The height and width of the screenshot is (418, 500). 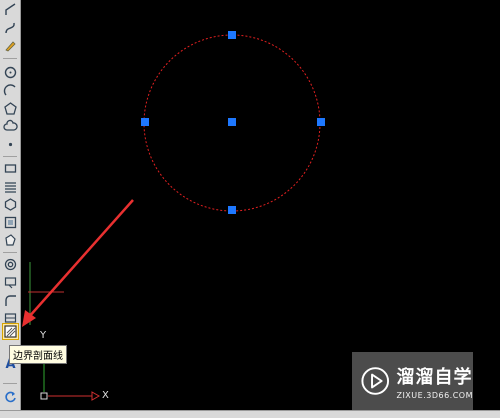 I want to click on donut-tool, so click(x=10, y=264).